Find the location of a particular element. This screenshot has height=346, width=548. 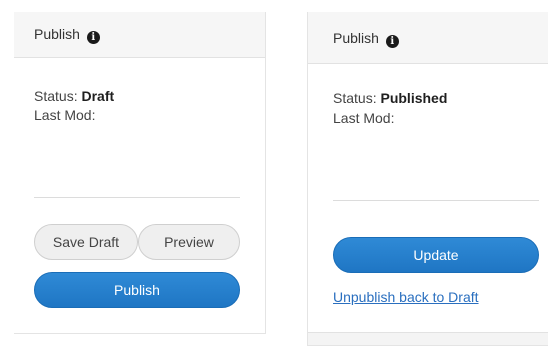

panel-footer is located at coordinates (428, 338).